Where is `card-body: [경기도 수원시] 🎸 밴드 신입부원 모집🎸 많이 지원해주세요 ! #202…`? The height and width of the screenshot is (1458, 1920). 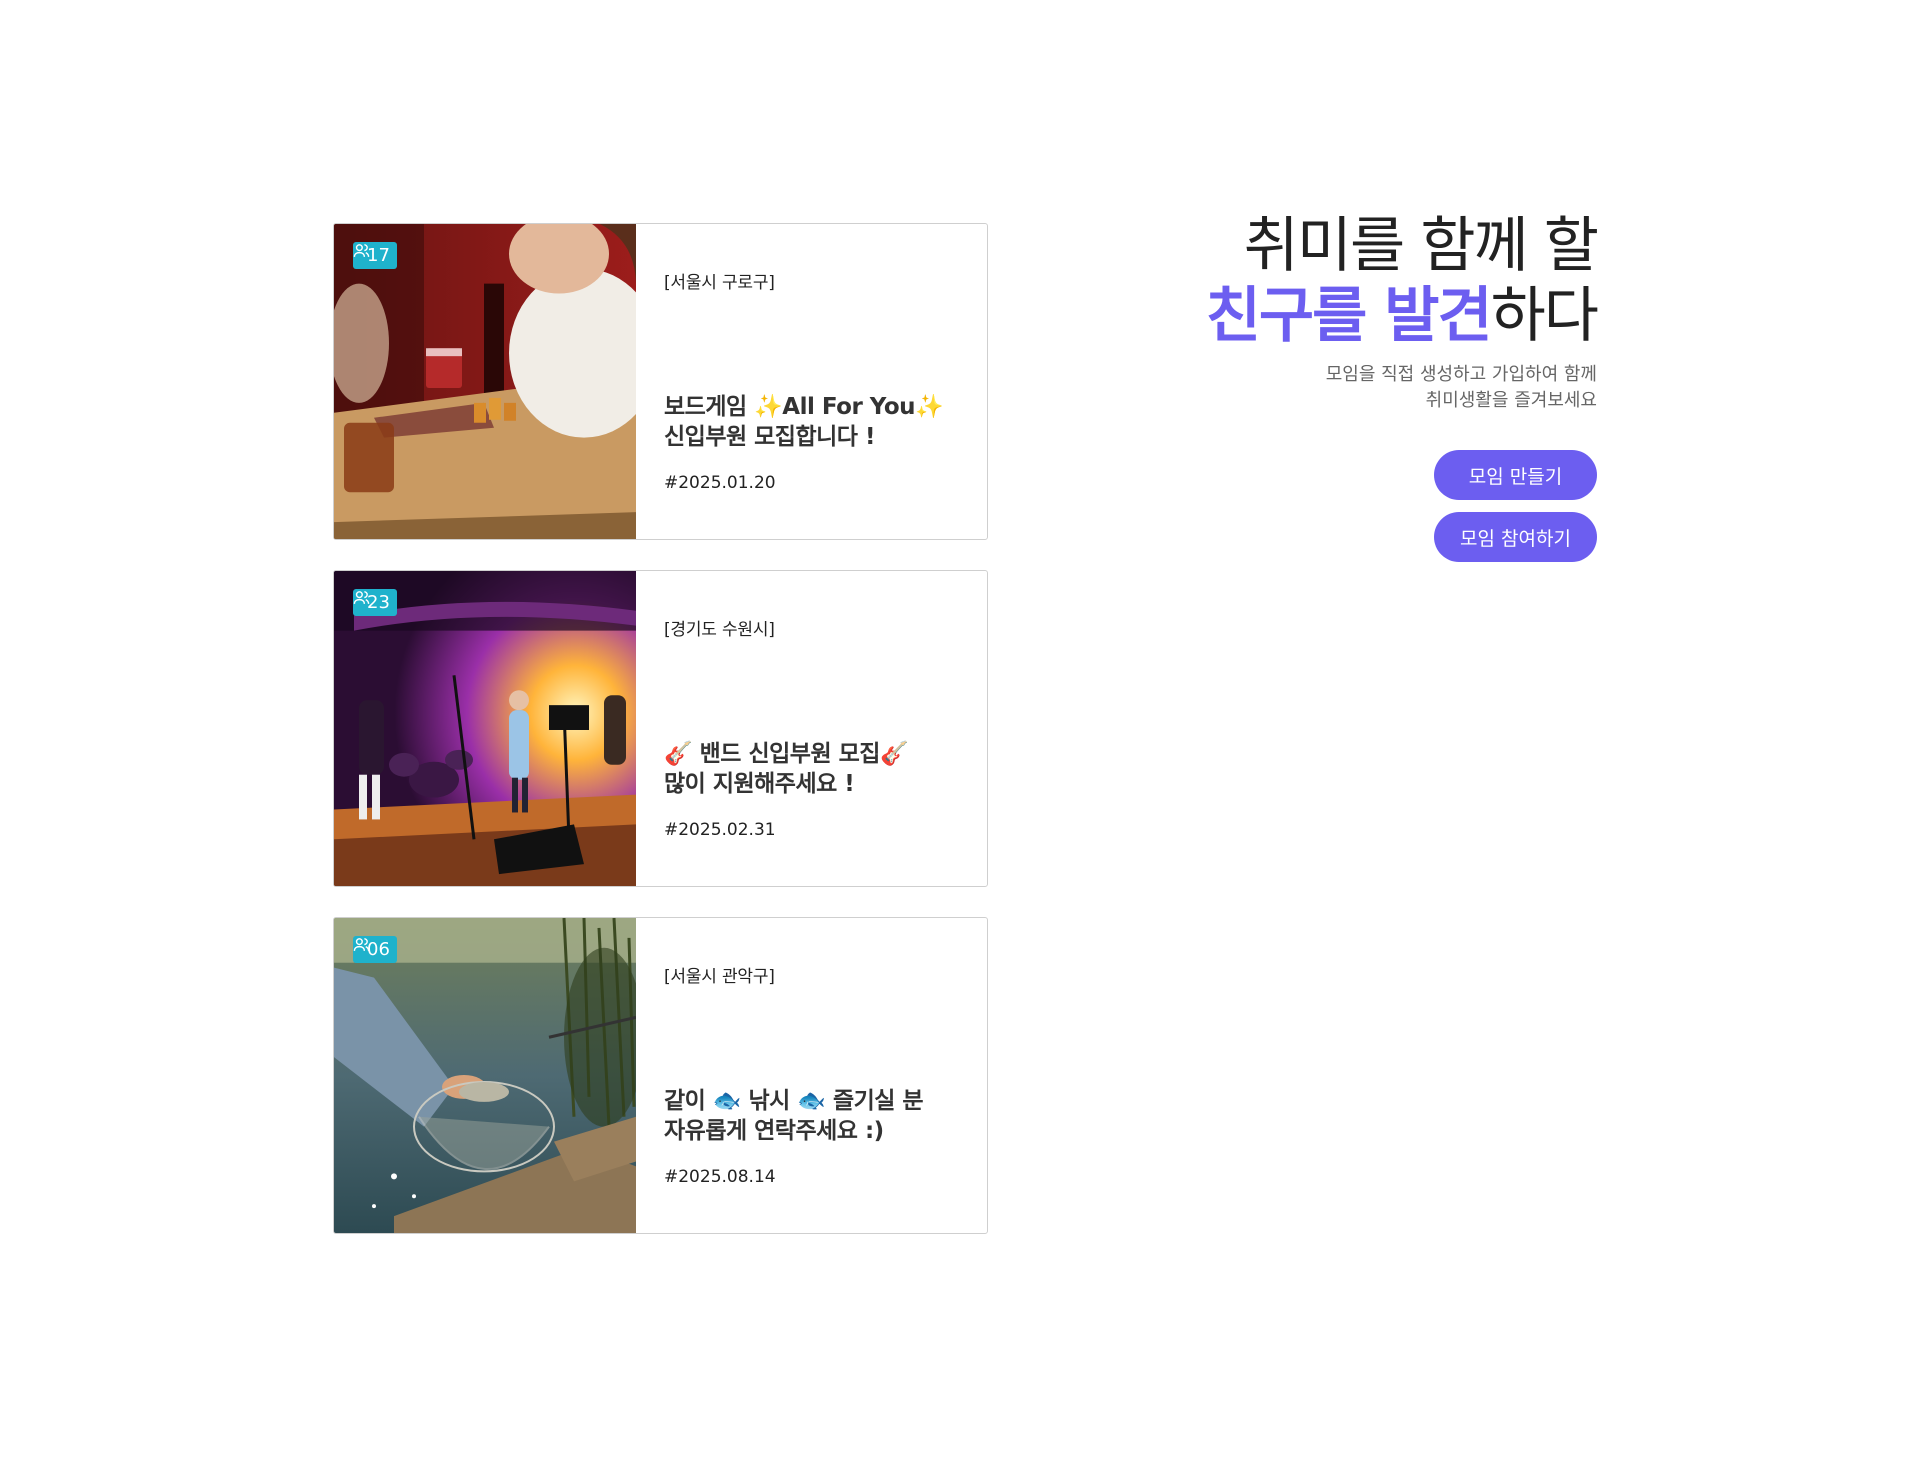
card-body: [경기도 수원시] 🎸 밴드 신입부원 모집🎸 많이 지원해주세요 ! #202… is located at coordinates (811, 728).